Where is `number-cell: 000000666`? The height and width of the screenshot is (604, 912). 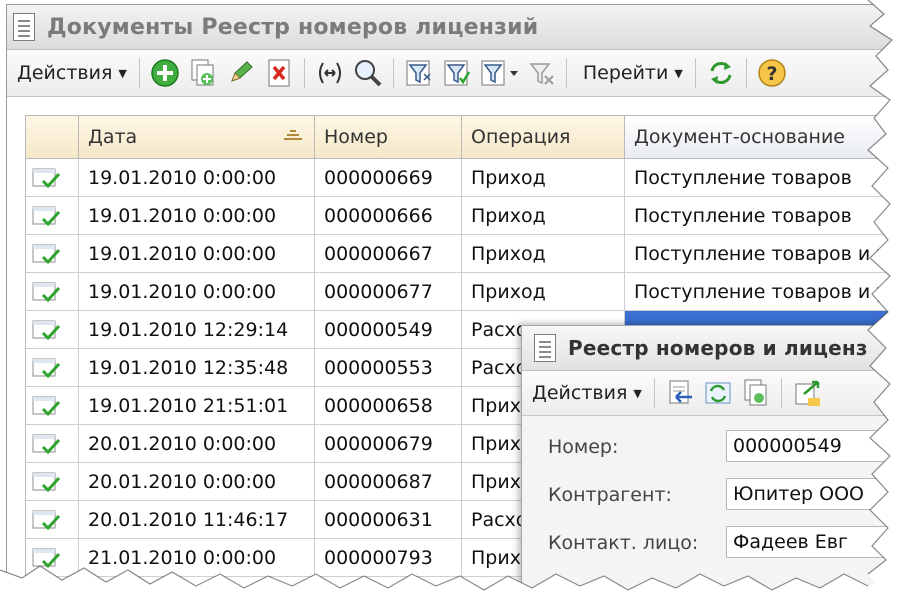 number-cell: 000000666 is located at coordinates (388, 216).